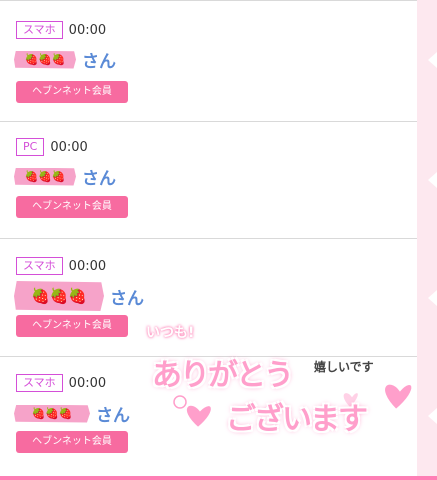 The width and height of the screenshot is (437, 480). What do you see at coordinates (223, 375) in the screenshot?
I see `sticker-line-2: ありがとう` at bounding box center [223, 375].